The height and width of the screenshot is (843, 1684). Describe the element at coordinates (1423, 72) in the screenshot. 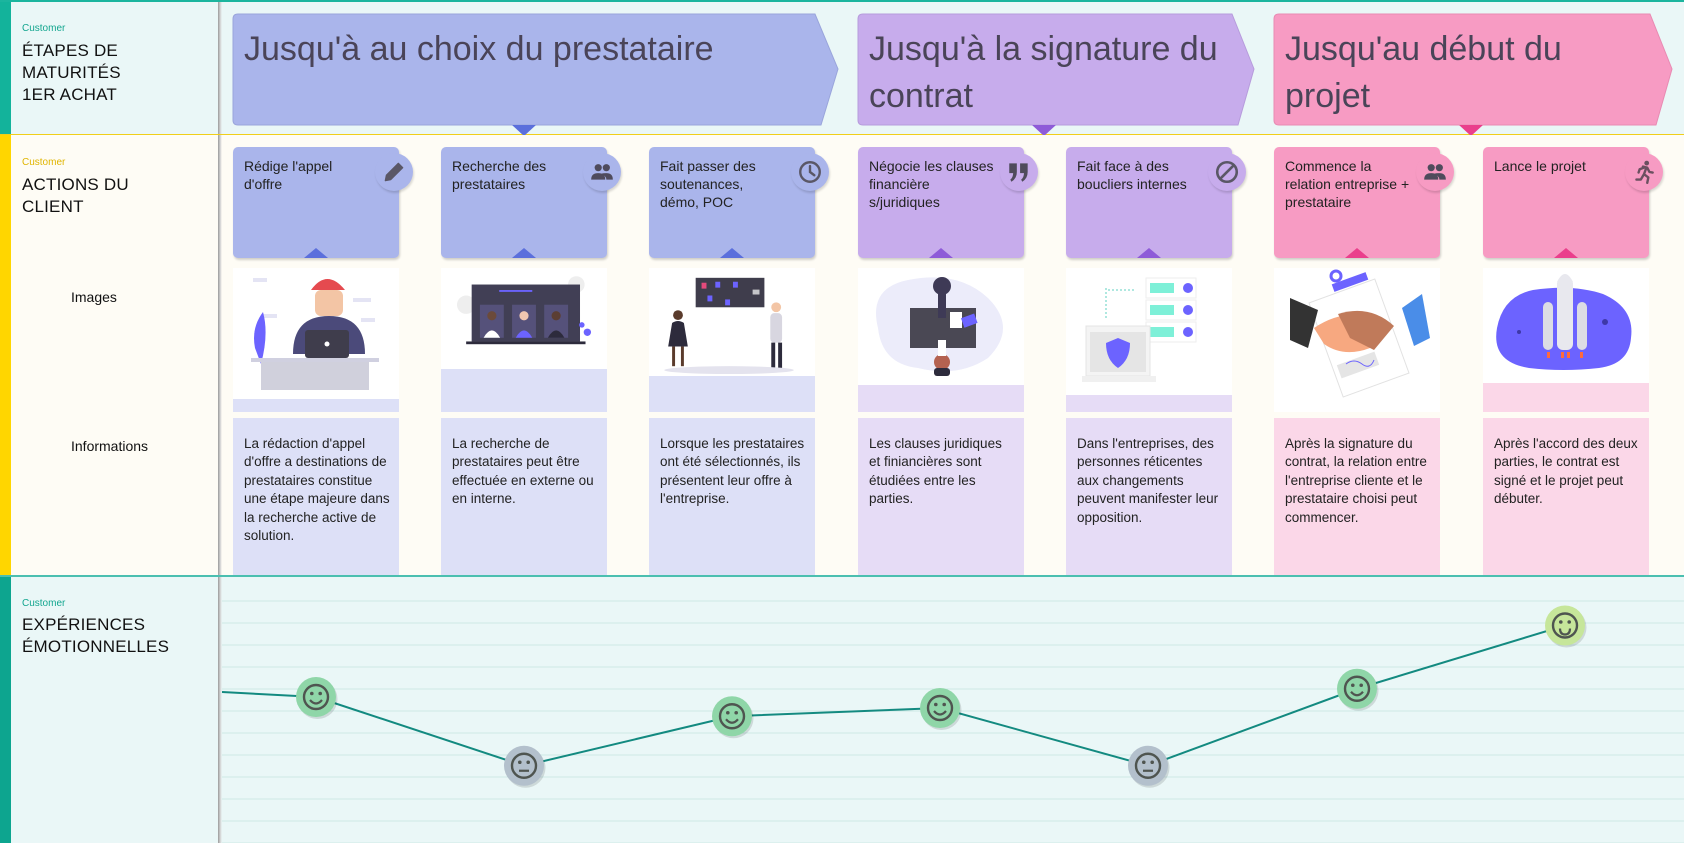

I see `stage-label: Jusqu'au début du projet` at that location.